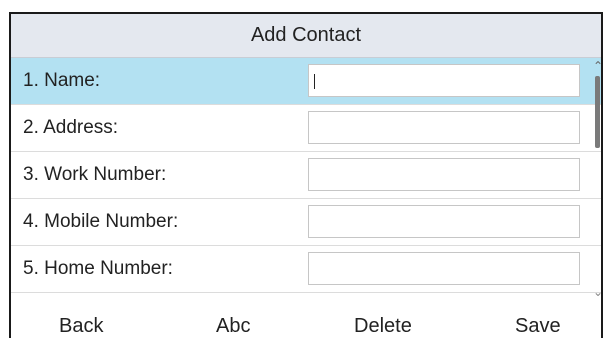  What do you see at coordinates (95, 174) in the screenshot?
I see `field-label-work-number: 3. Work Number:` at bounding box center [95, 174].